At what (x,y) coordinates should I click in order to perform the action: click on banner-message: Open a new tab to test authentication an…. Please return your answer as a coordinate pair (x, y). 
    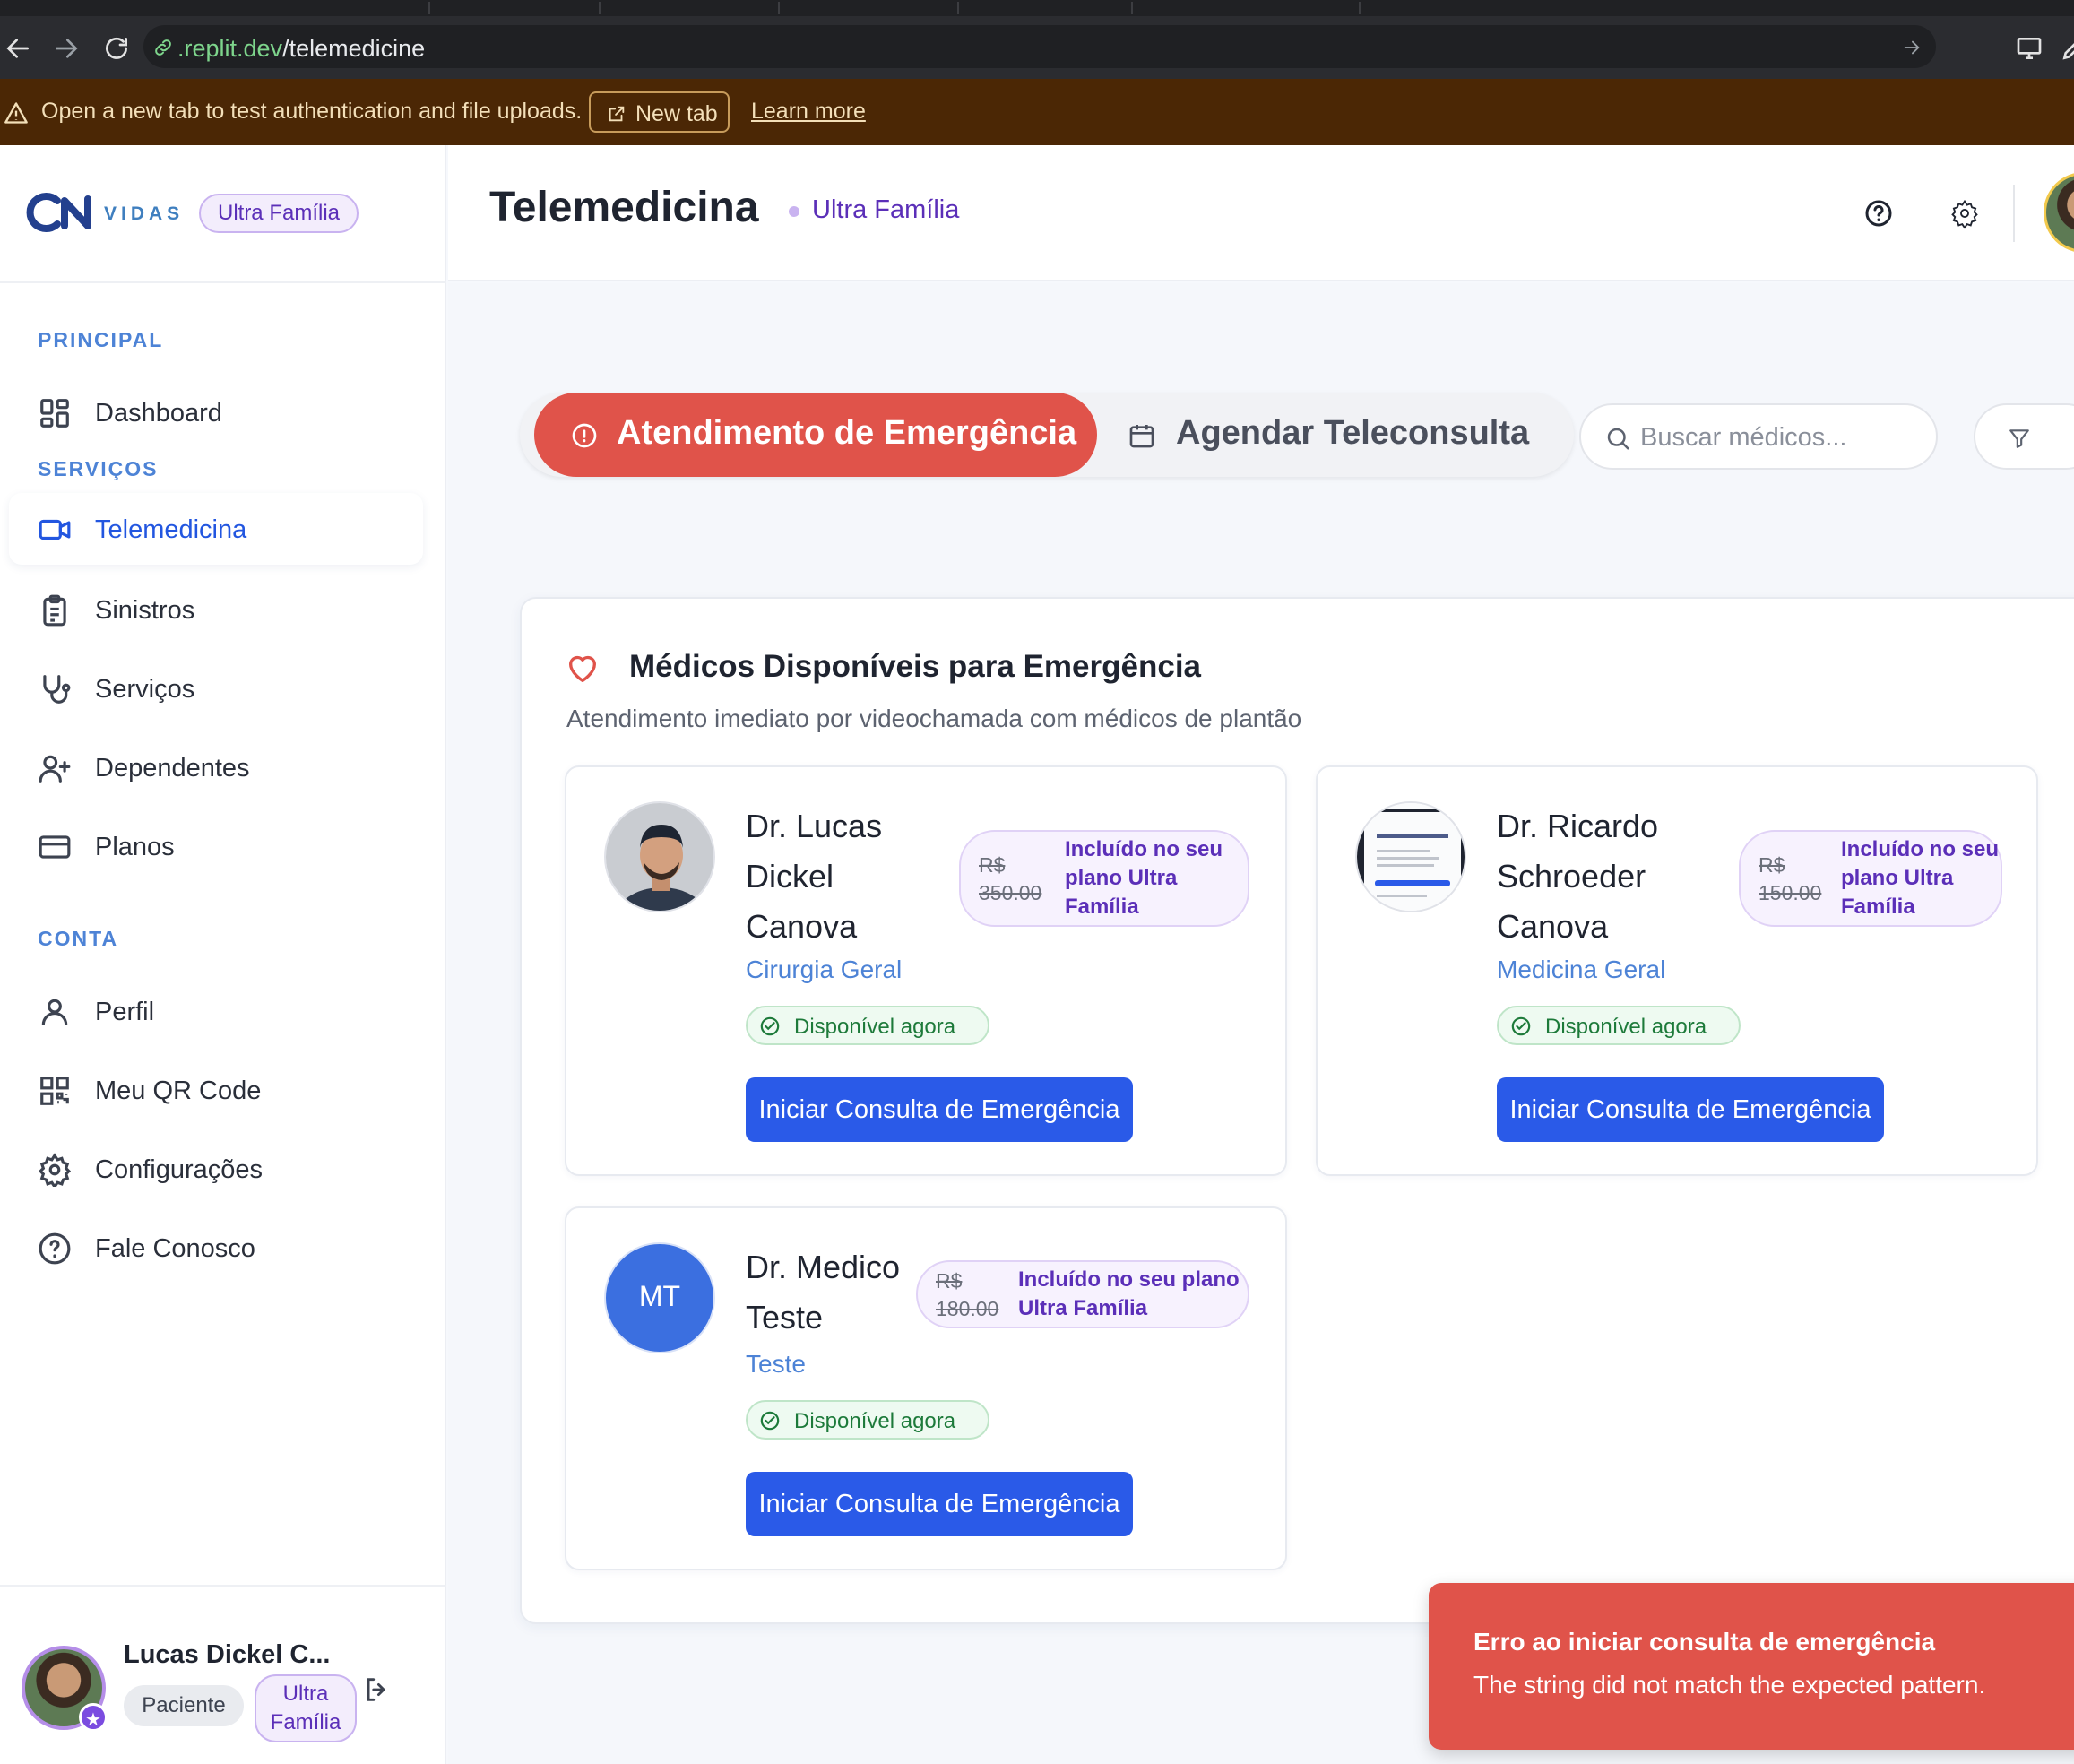
    Looking at the image, I should click on (312, 111).